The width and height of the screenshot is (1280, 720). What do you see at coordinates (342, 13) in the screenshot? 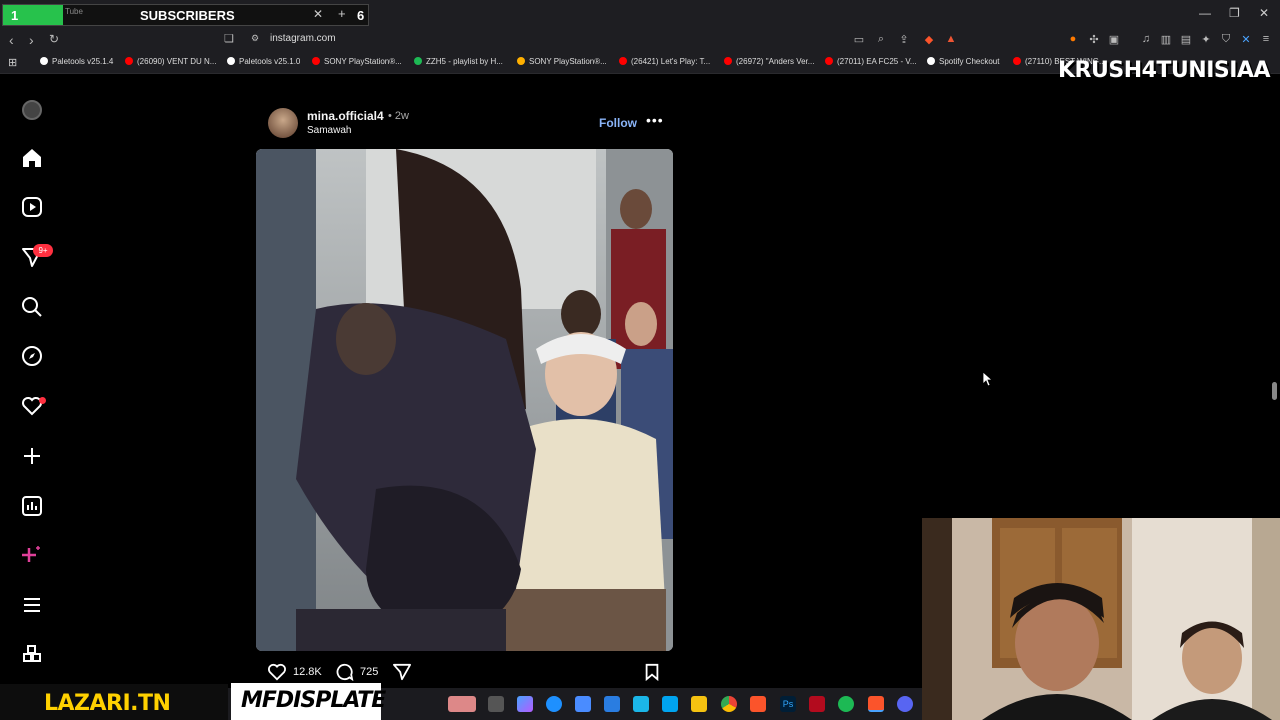
I see `new-tab-icon: +` at bounding box center [342, 13].